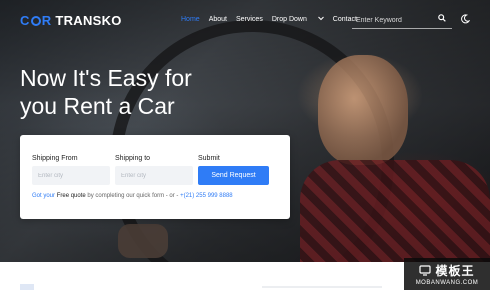  Describe the element at coordinates (71, 196) in the screenshot. I see `quote-bold: Free quote` at that location.